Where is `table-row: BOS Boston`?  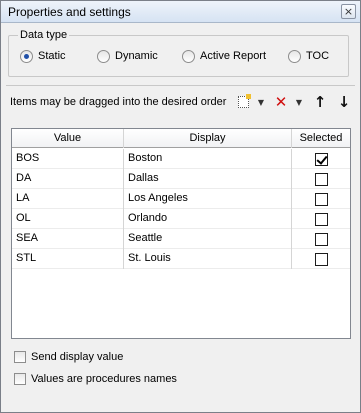
table-row: BOS Boston is located at coordinates (181, 159).